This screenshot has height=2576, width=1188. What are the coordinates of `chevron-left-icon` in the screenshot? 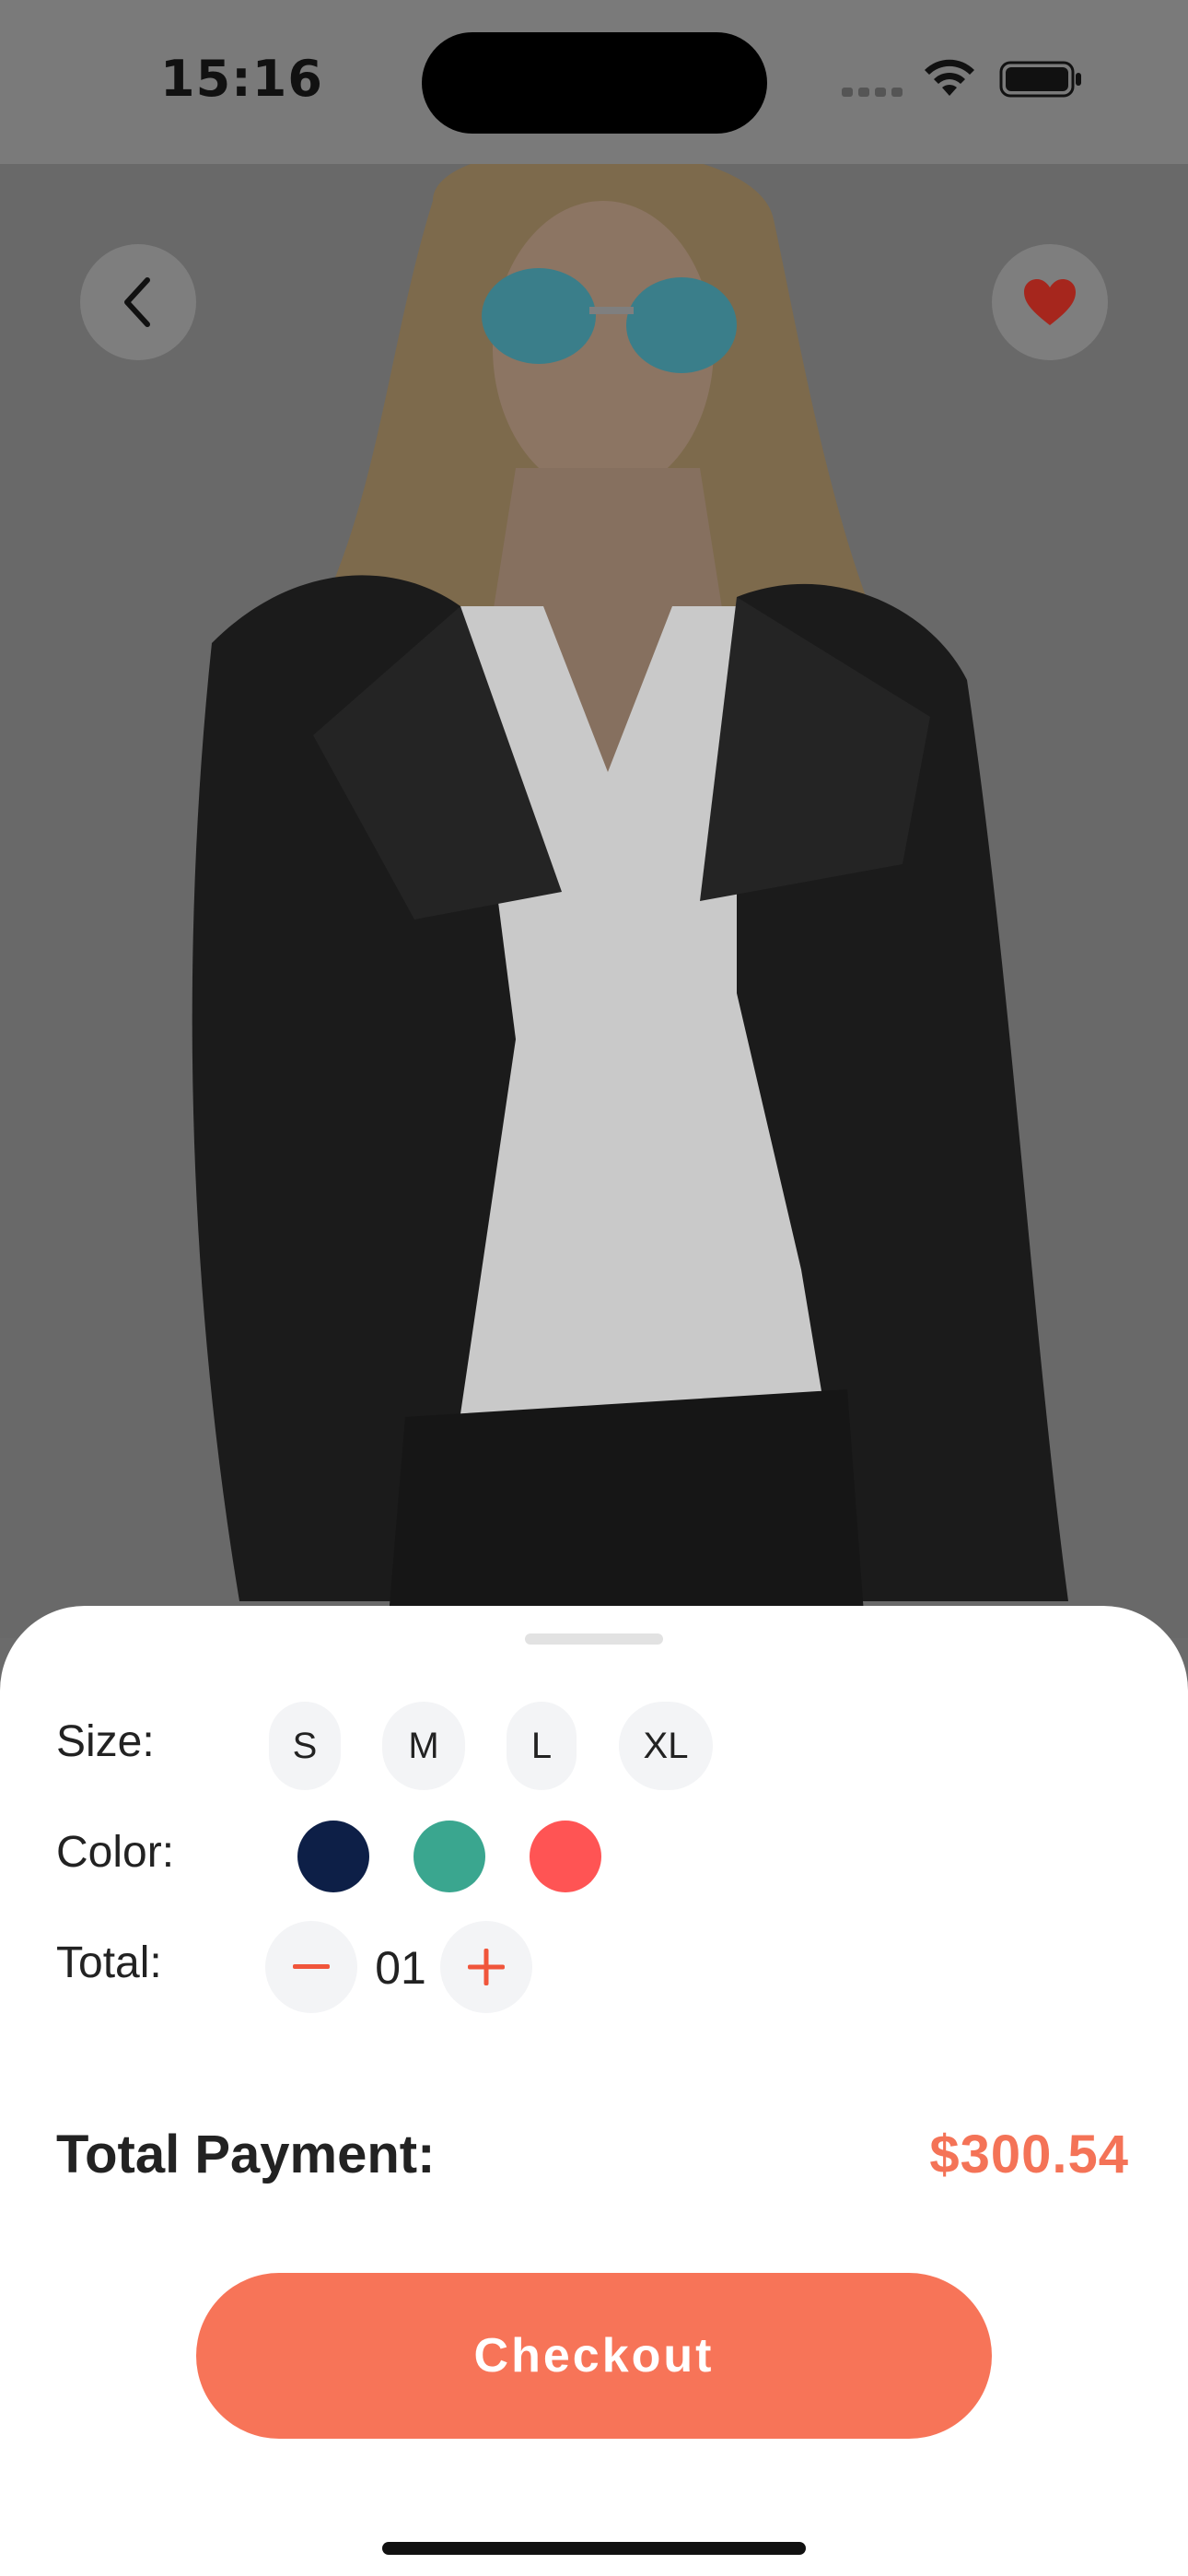 It's located at (137, 302).